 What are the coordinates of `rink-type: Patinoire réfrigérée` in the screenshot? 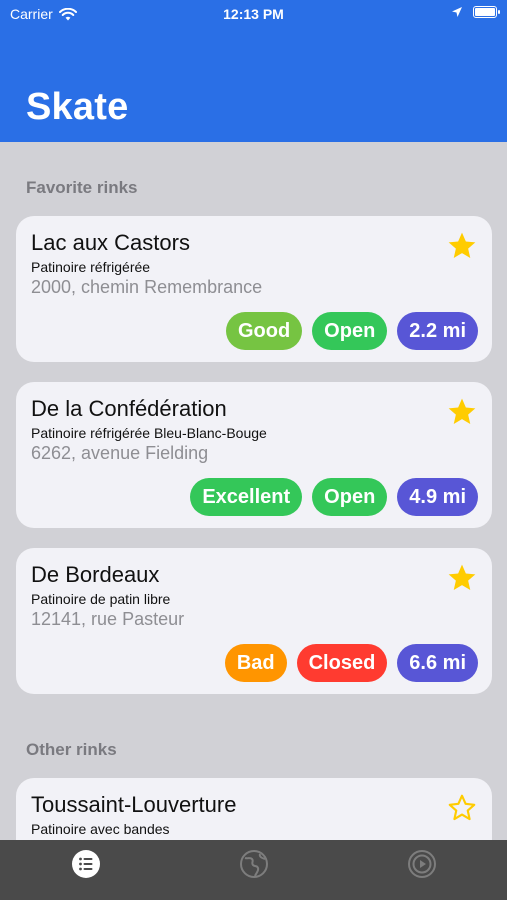 It's located at (91, 267).